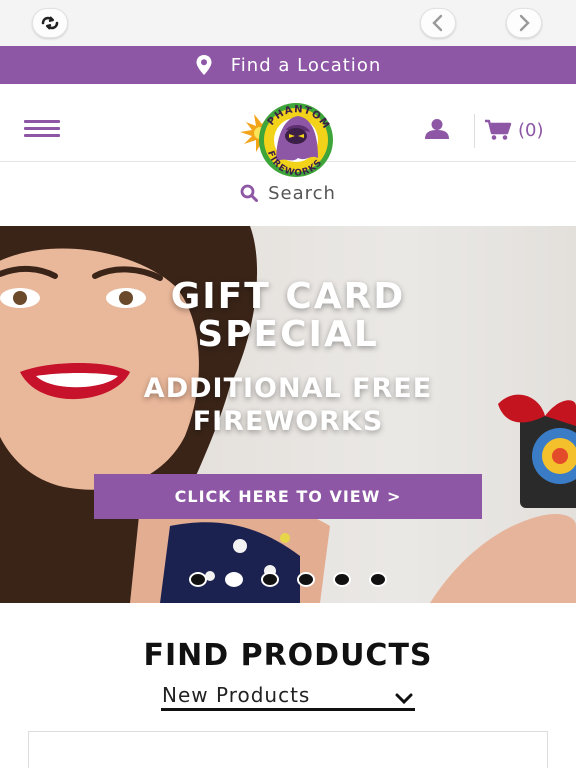 The width and height of the screenshot is (576, 768). What do you see at coordinates (42, 129) in the screenshot?
I see `hamburger-menu-icon` at bounding box center [42, 129].